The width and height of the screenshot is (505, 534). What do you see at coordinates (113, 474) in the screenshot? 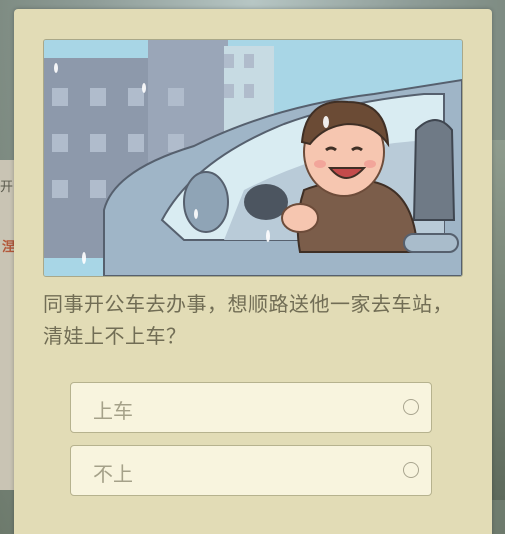
I see `option-label: 不上` at bounding box center [113, 474].